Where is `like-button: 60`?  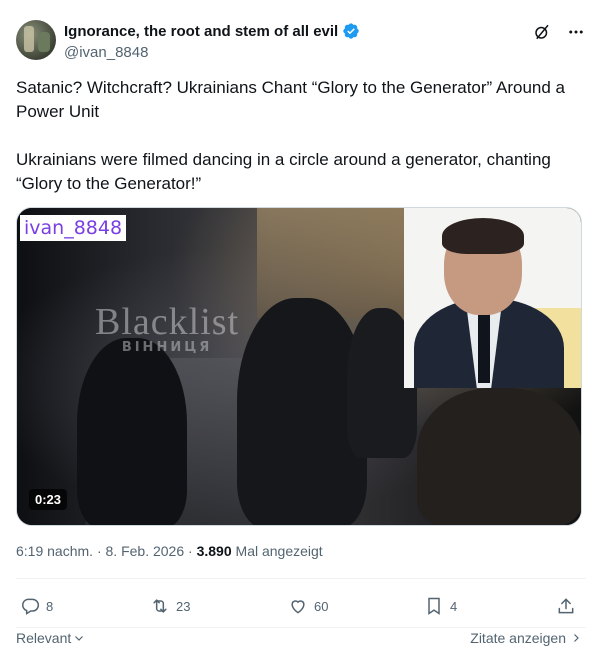 like-button: 60 is located at coordinates (308, 606).